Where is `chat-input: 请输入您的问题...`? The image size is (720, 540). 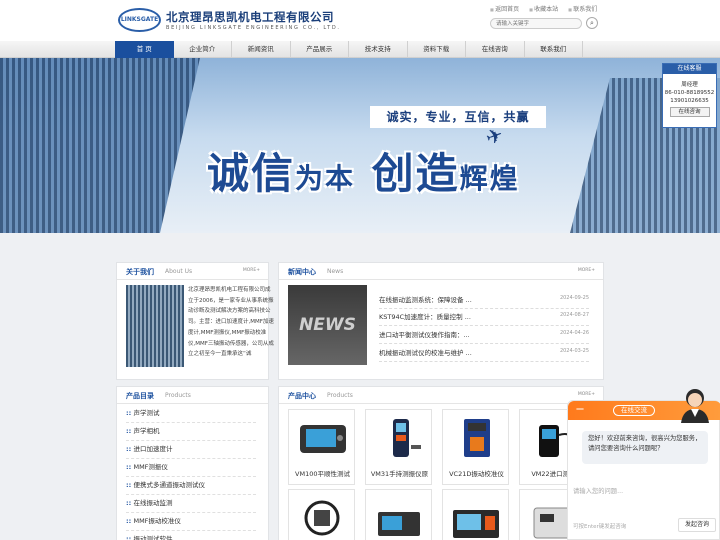 chat-input: 请输入您的问题... is located at coordinates (643, 491).